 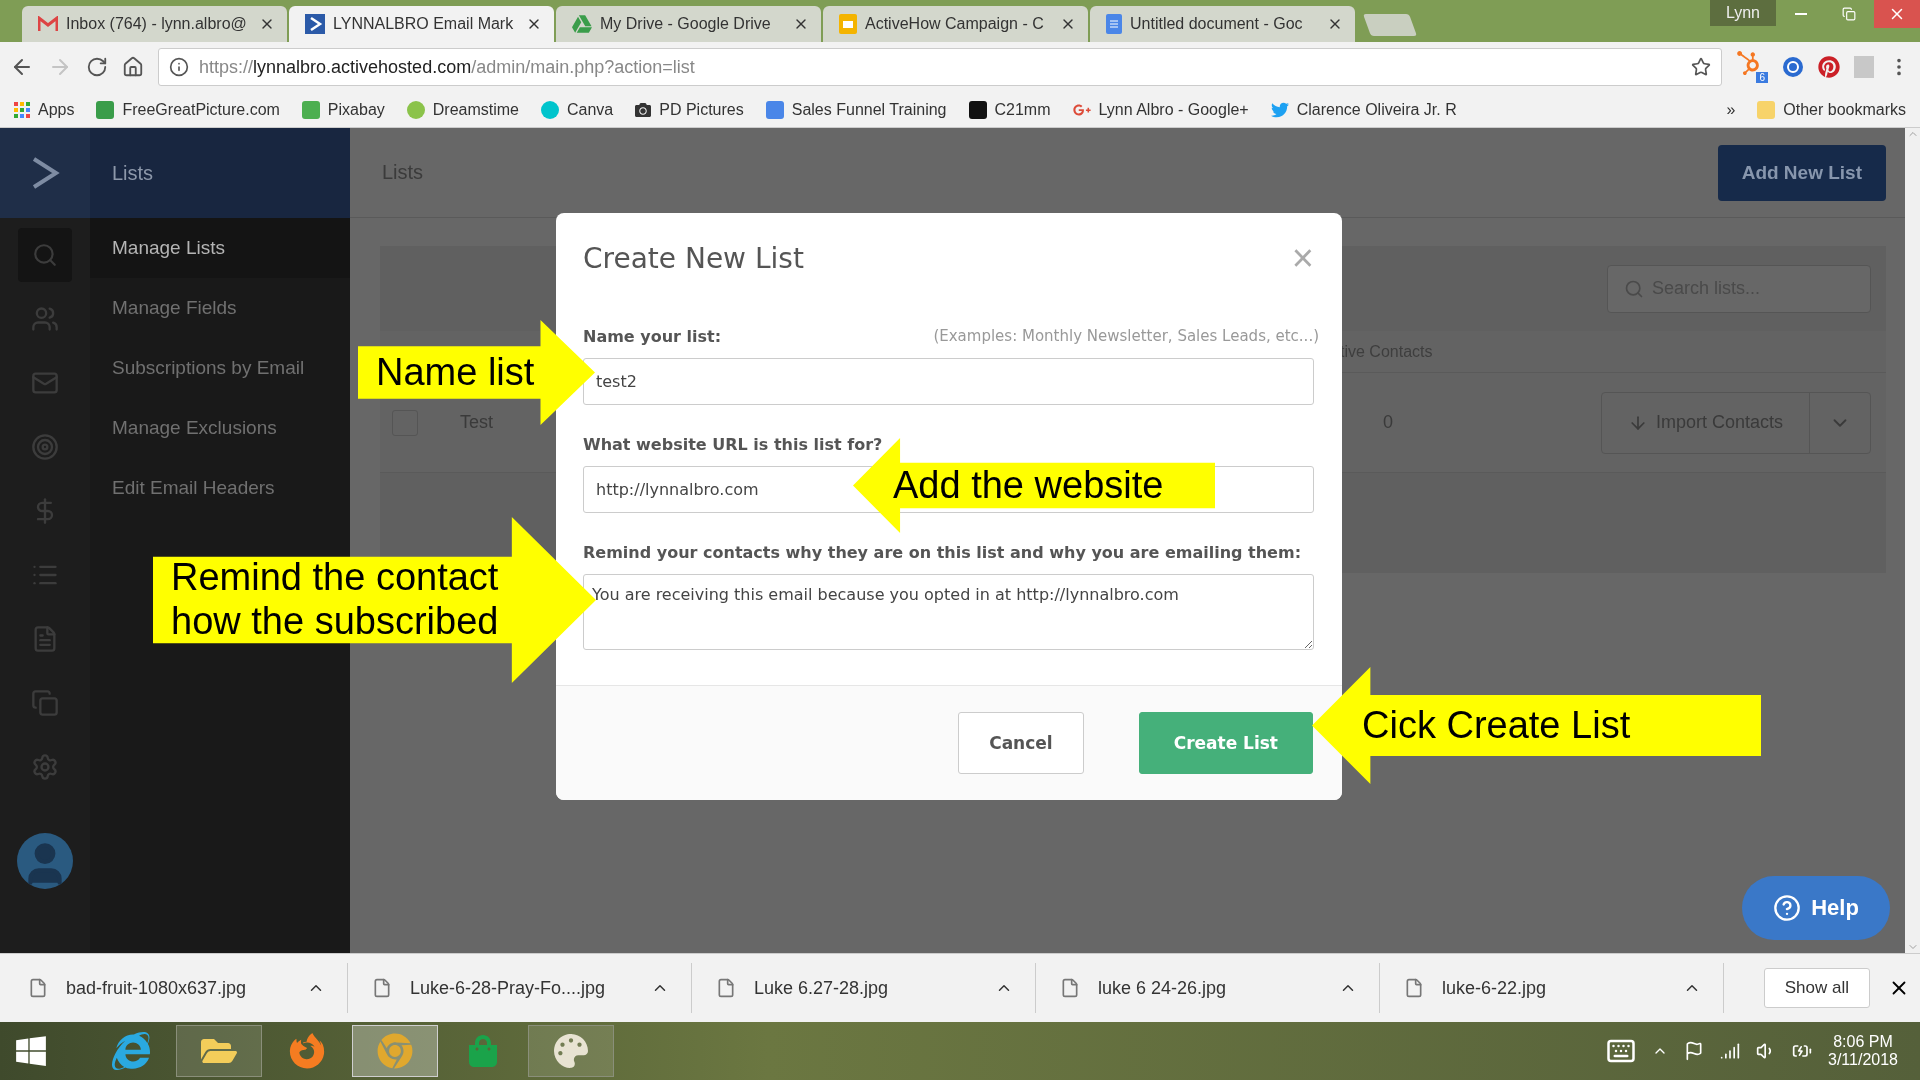 What do you see at coordinates (733, 444) in the screenshot?
I see `field-label: What website URL is this list for?` at bounding box center [733, 444].